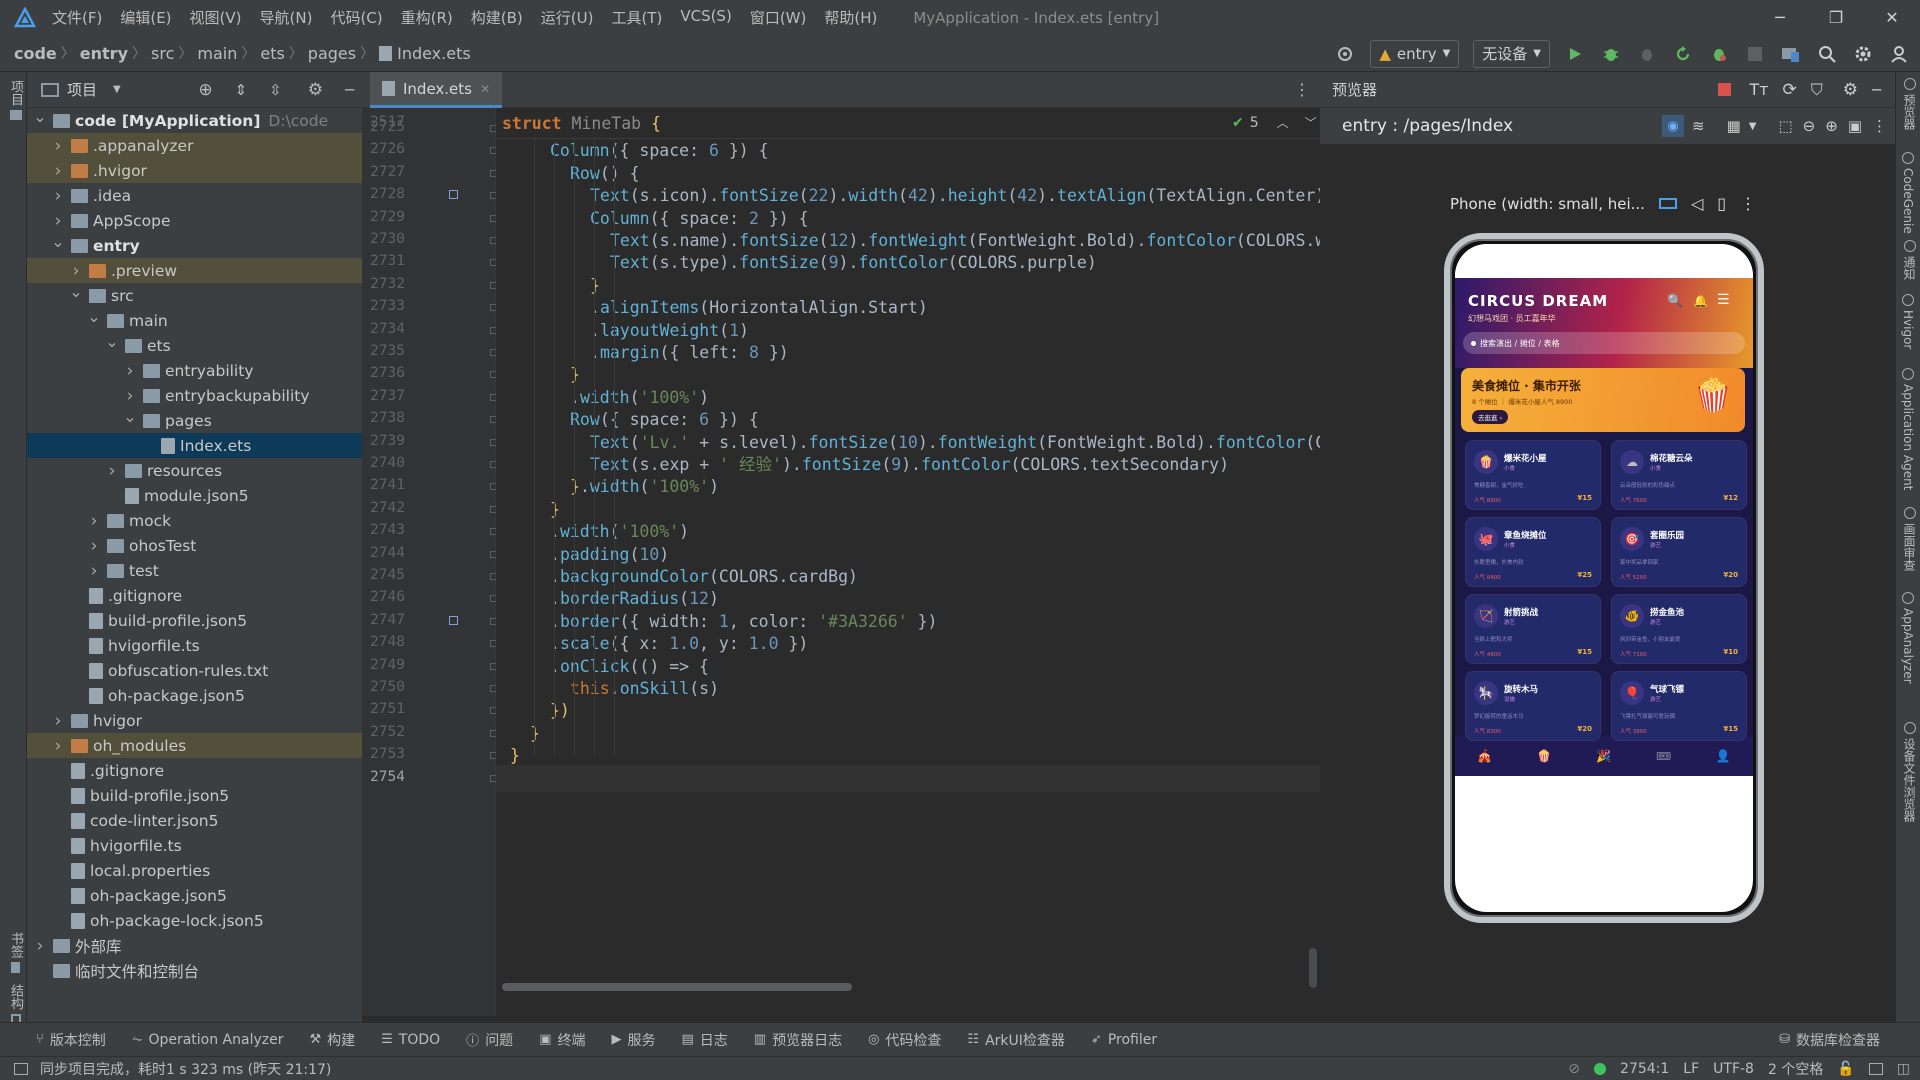  I want to click on tool-window-structure: 结构, so click(15, 1004).